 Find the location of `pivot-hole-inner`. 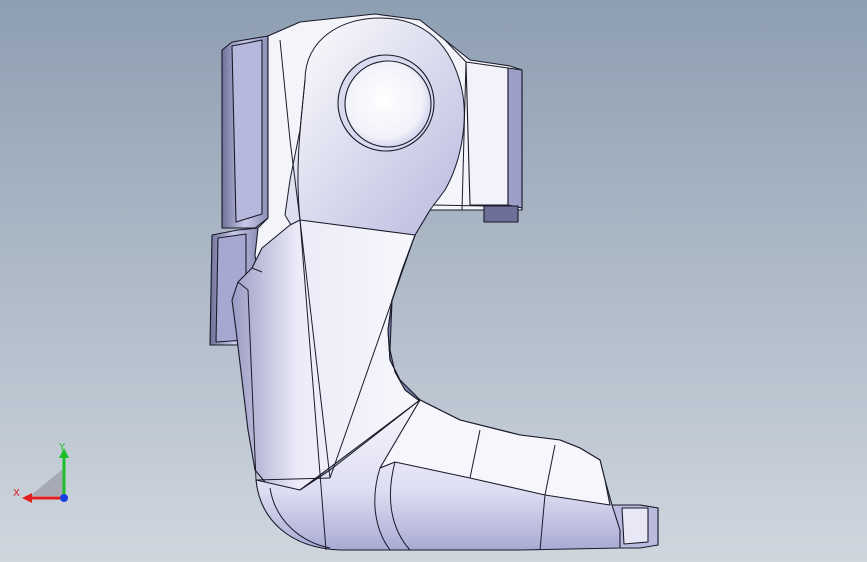

pivot-hole-inner is located at coordinates (388, 104).